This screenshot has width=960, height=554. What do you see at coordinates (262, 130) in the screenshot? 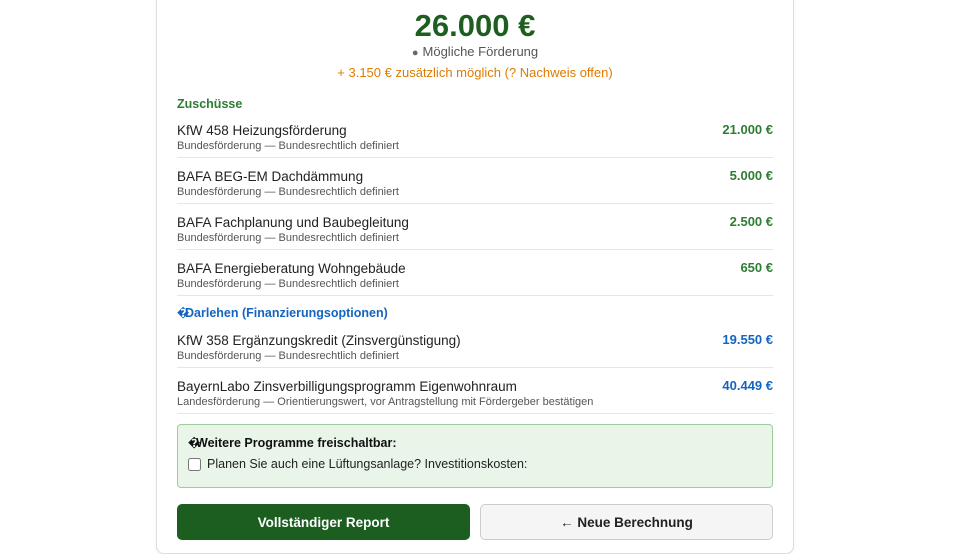
I see `program-name: KfW 458 Heizungsförderung` at bounding box center [262, 130].